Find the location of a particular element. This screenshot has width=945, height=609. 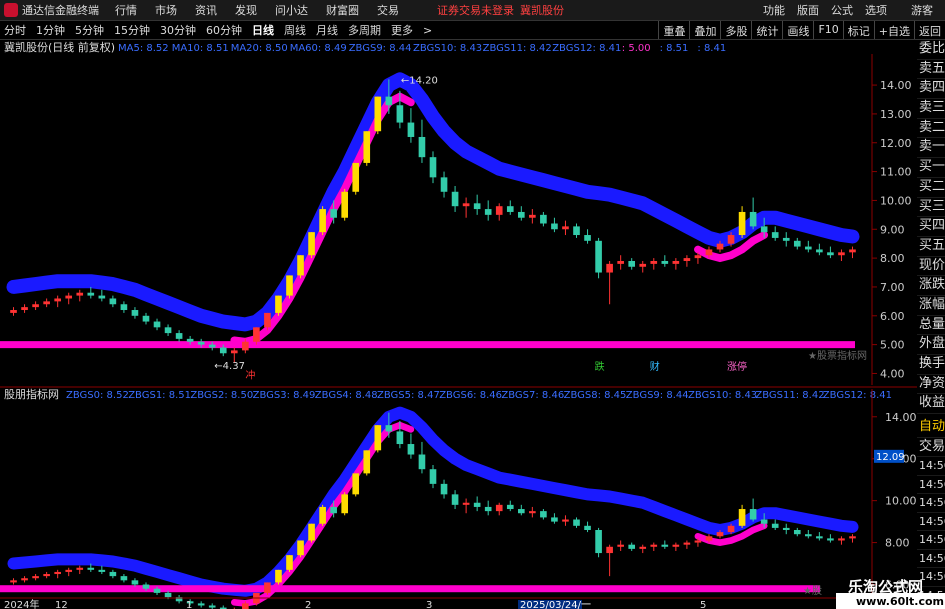

menu-exchange: 市场 is located at coordinates (166, 10).